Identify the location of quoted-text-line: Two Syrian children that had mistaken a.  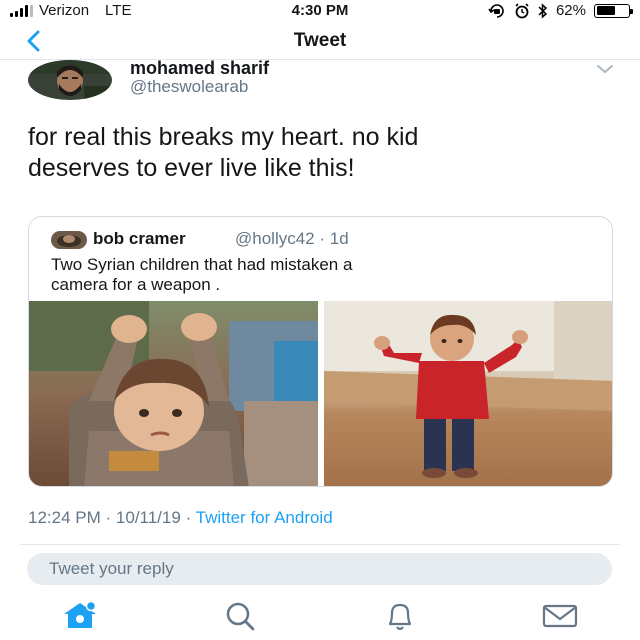
(202, 264).